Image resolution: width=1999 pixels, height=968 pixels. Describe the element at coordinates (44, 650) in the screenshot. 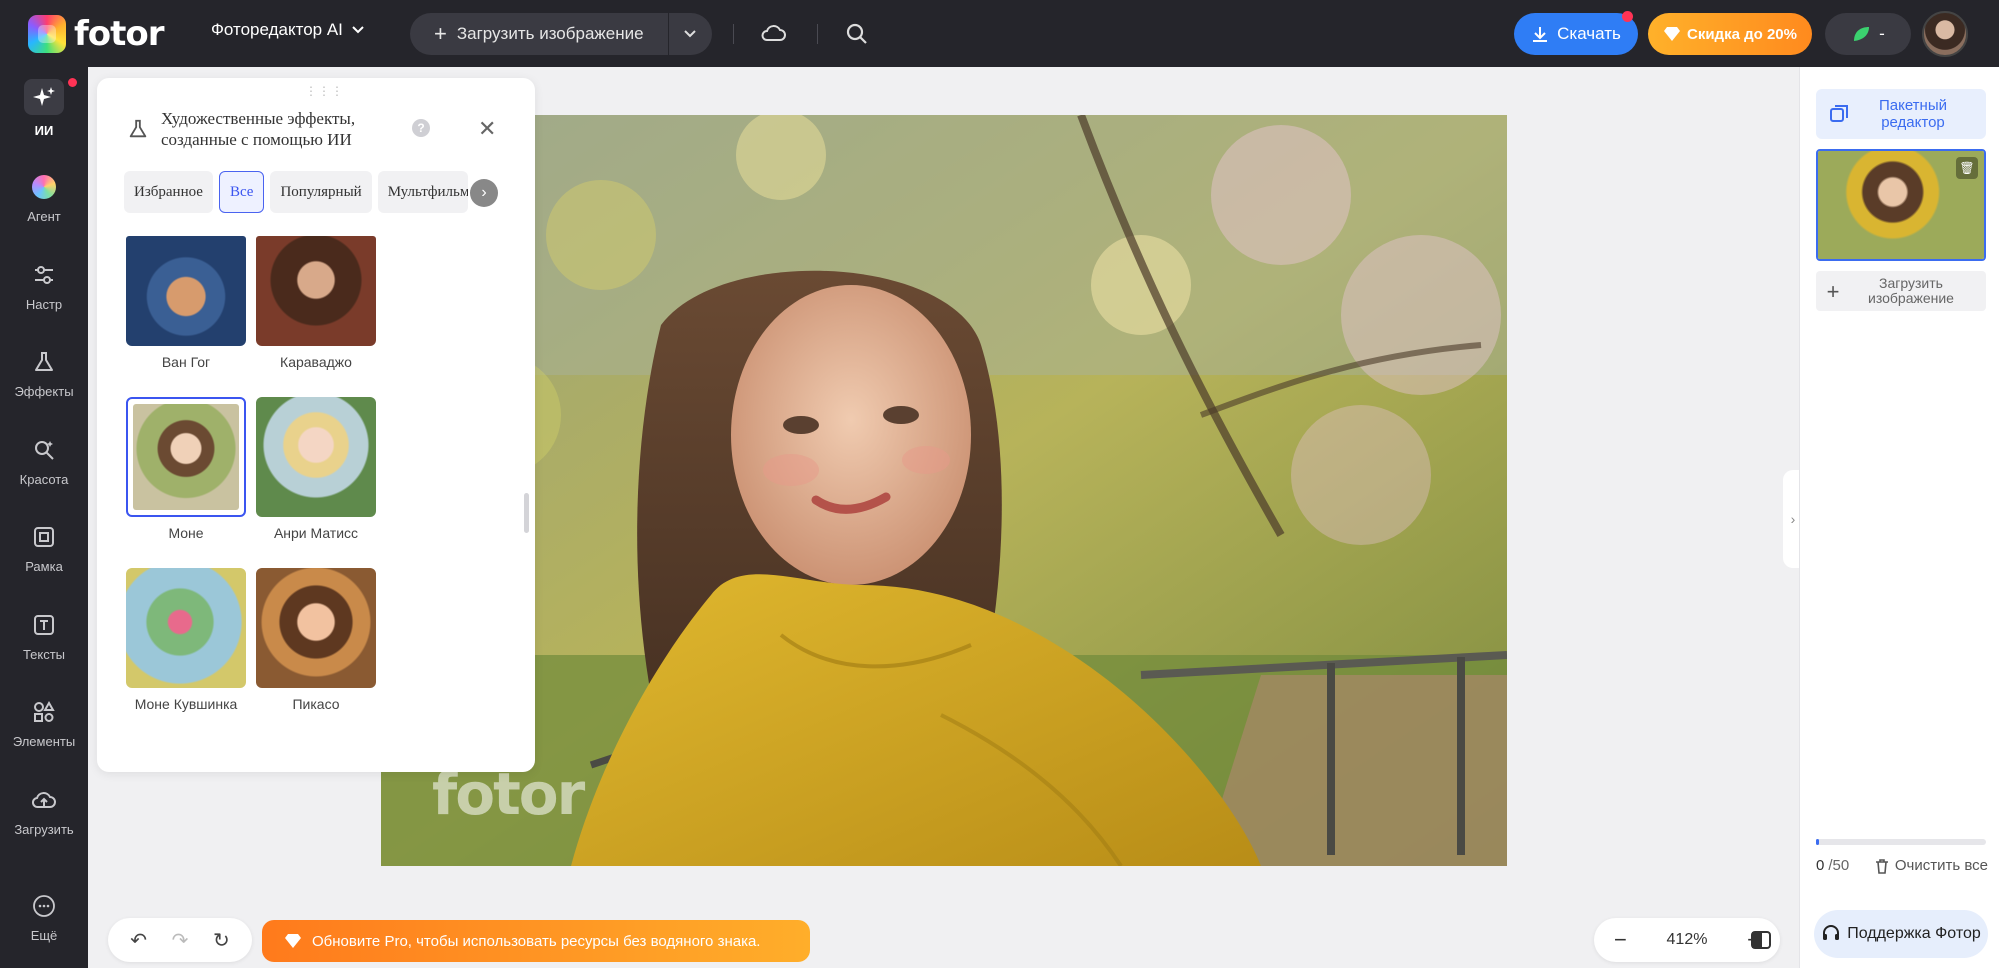

I see `sidebar-item-text: Тексты` at that location.